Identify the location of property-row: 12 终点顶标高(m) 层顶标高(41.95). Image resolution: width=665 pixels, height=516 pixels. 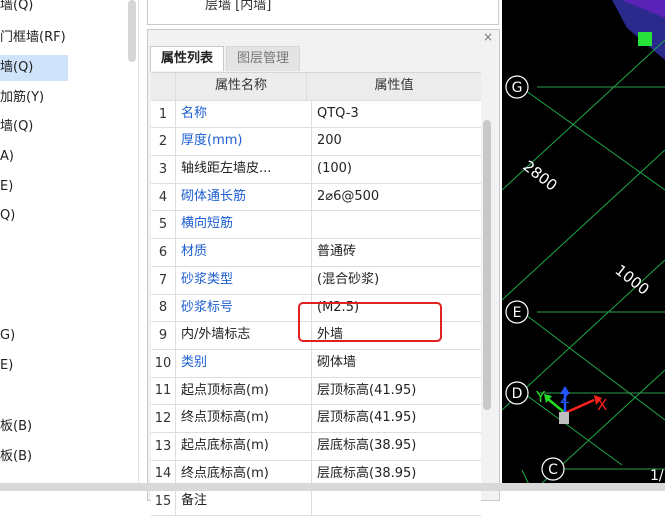
(316, 419).